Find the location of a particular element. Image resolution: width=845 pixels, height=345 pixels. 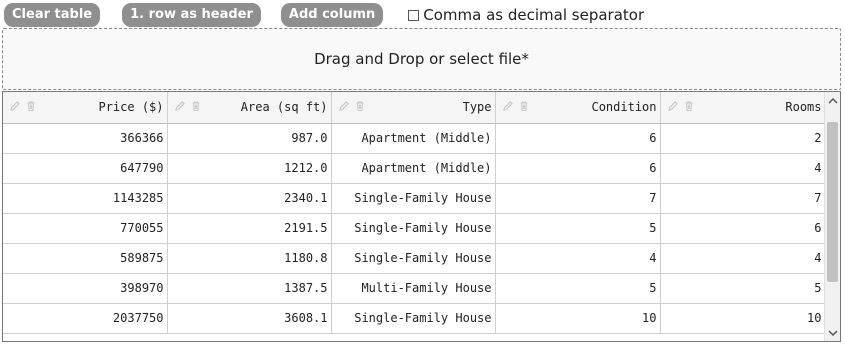

table-cell: Multi-Family House is located at coordinates (413, 288).